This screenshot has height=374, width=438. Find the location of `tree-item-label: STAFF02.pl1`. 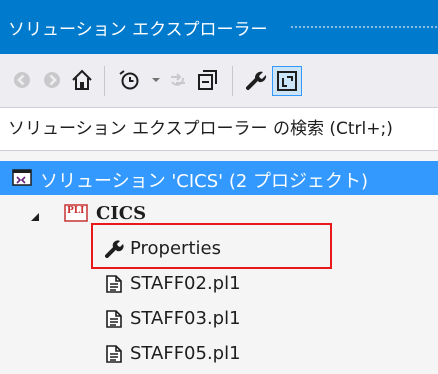

tree-item-label: STAFF02.pl1 is located at coordinates (185, 283).